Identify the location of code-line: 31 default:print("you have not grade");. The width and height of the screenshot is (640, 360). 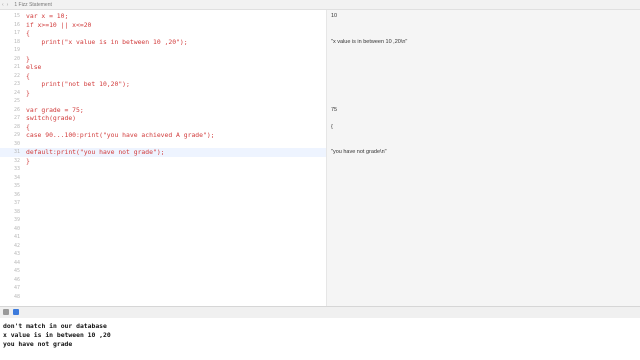
(163, 152).